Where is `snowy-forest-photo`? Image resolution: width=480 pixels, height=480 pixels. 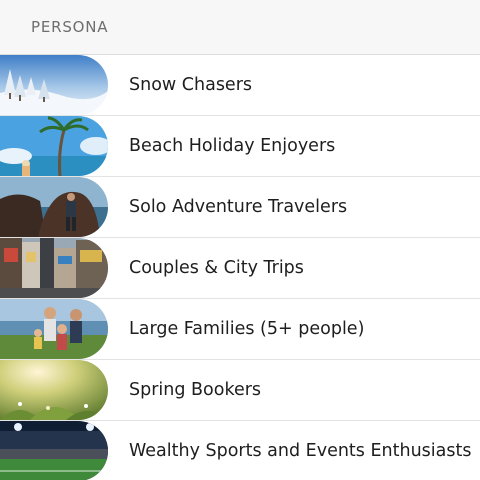
snowy-forest-photo is located at coordinates (54, 85).